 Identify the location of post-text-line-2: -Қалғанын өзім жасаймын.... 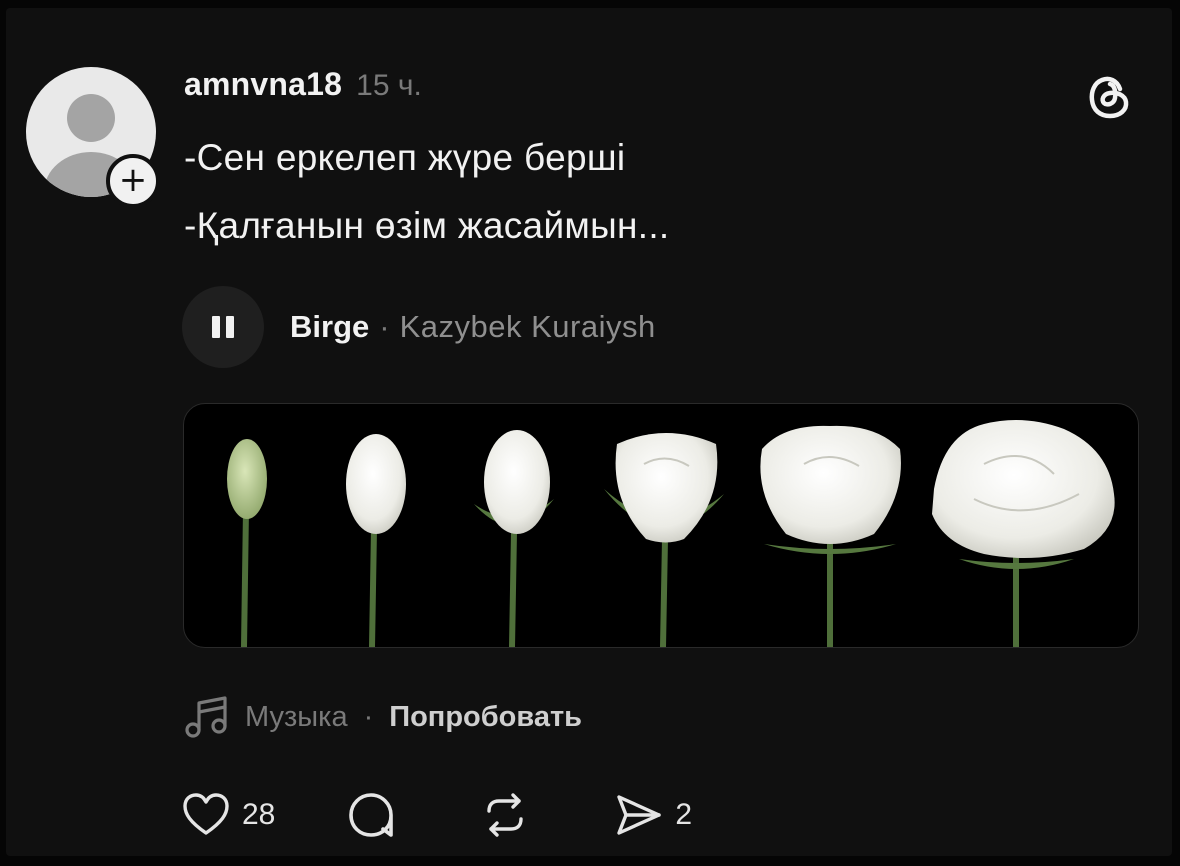
(427, 225).